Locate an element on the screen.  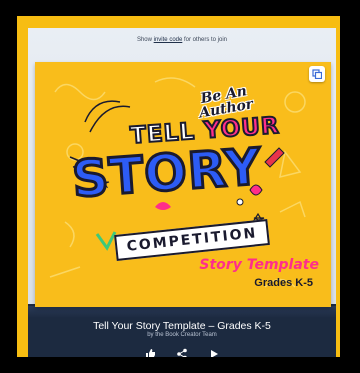
like-icon is located at coordinates (150, 353).